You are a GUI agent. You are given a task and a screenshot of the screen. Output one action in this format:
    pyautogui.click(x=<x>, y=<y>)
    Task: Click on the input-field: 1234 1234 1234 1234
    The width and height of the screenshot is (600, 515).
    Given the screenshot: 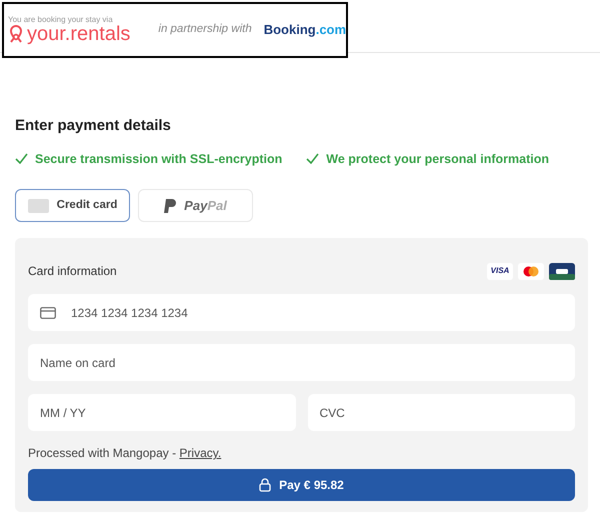 What is the action you would take?
    pyautogui.click(x=301, y=313)
    